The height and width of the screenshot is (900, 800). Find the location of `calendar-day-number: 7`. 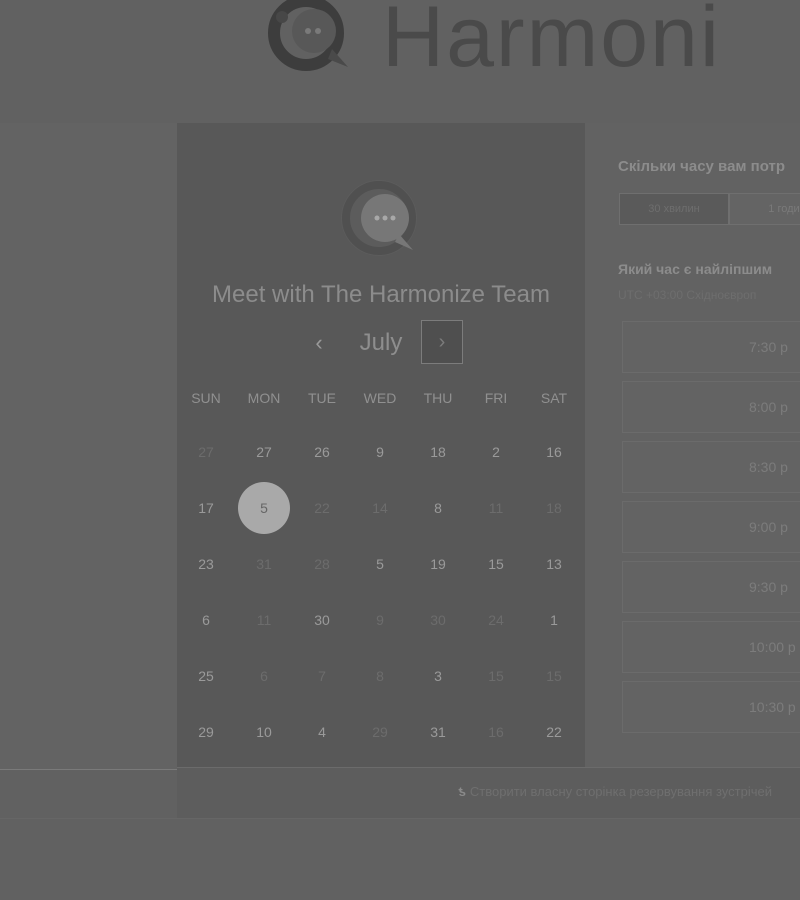

calendar-day-number: 7 is located at coordinates (322, 676).